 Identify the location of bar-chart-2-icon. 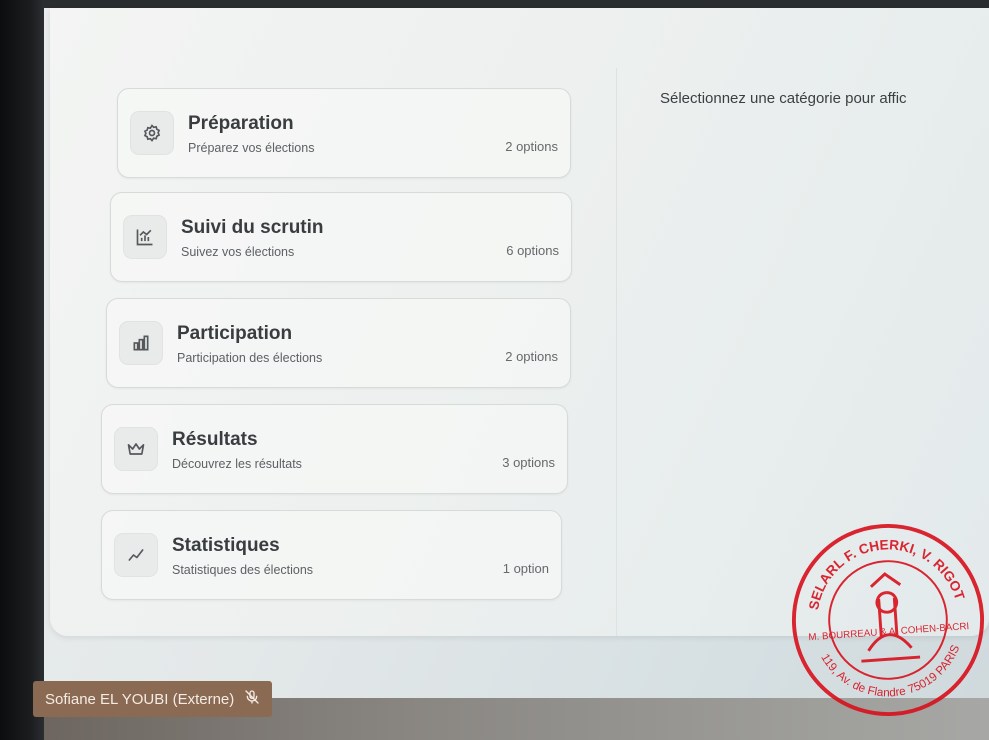
(141, 343).